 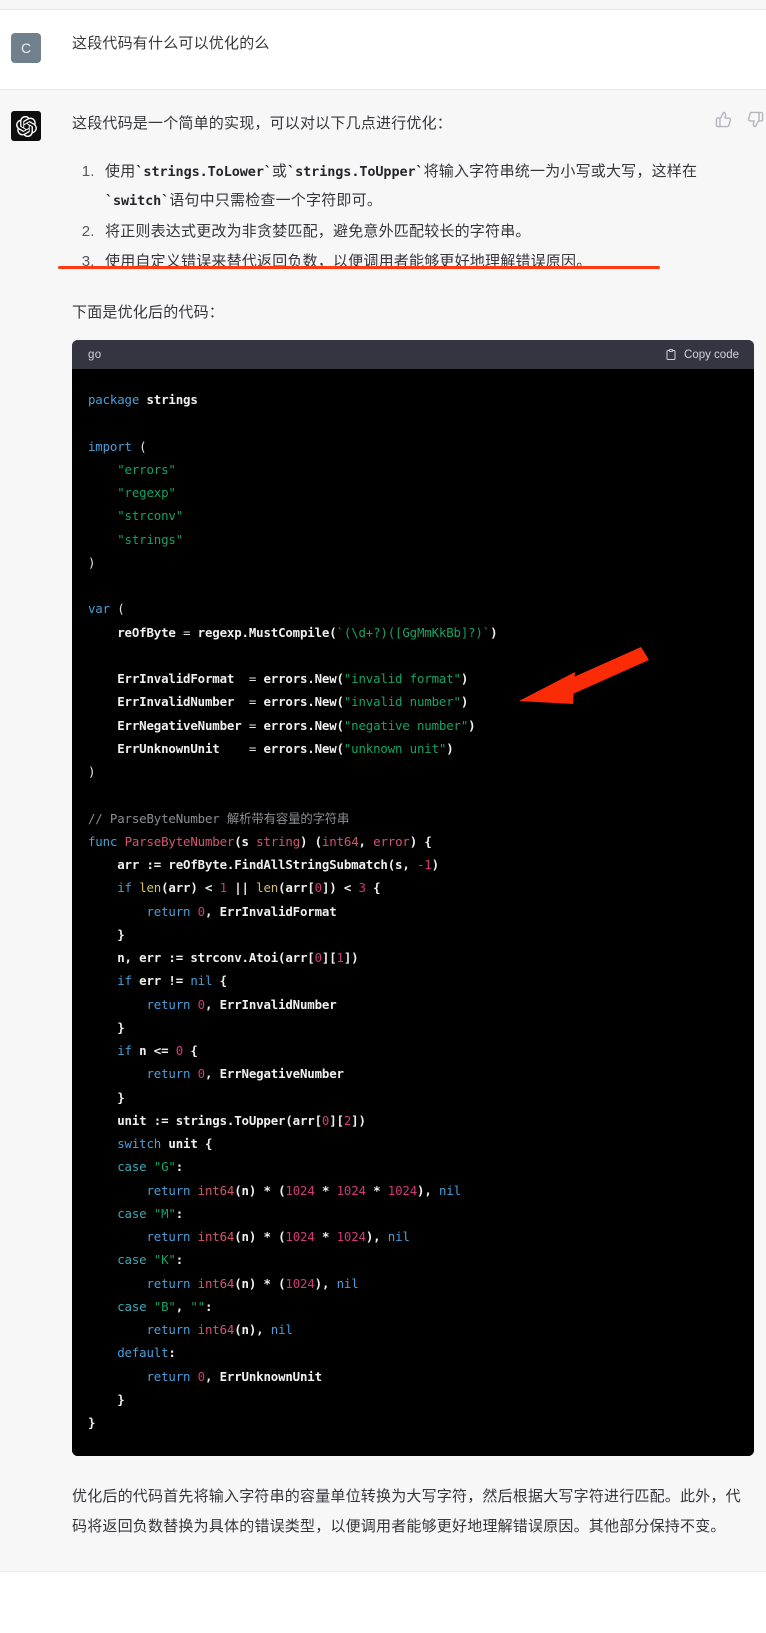 What do you see at coordinates (201, 957) in the screenshot?
I see `code-token: n, err := strconv.Atoi(arr[` at bounding box center [201, 957].